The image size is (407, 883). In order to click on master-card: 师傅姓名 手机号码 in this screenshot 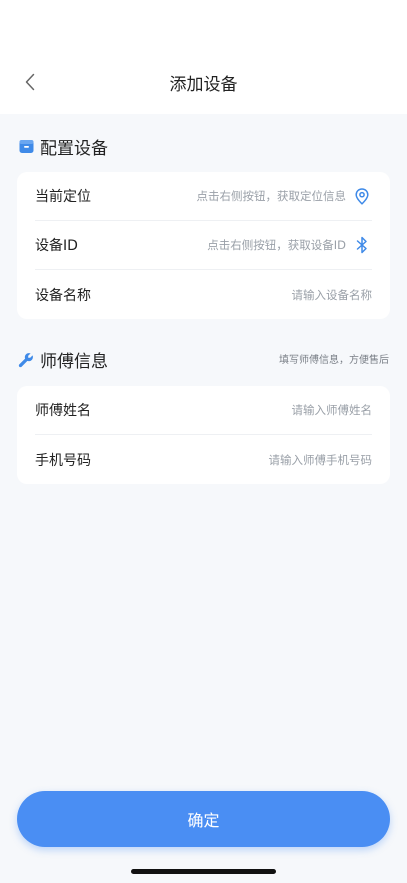, I will do `click(203, 435)`.